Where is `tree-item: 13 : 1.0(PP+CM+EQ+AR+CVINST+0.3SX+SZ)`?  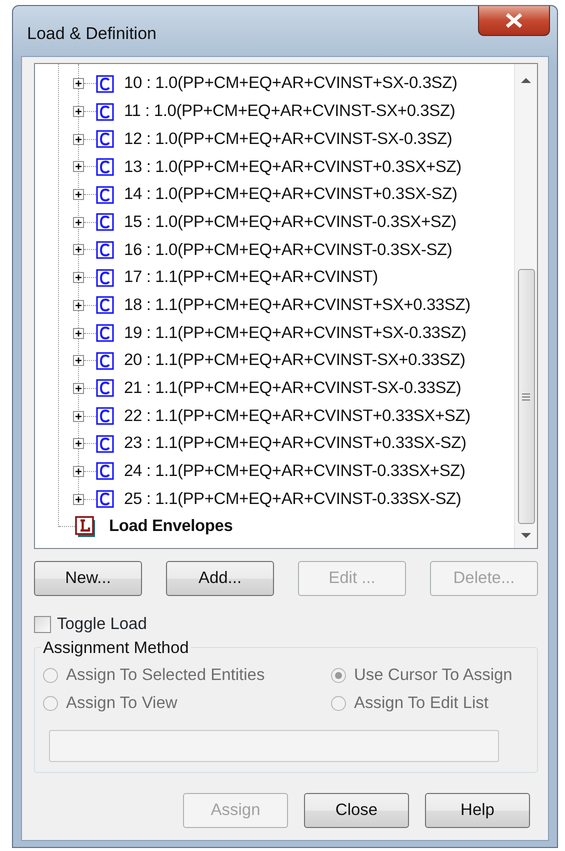
tree-item: 13 : 1.0(PP+CM+EQ+AR+CVINST+0.3SX+SZ) is located at coordinates (293, 167).